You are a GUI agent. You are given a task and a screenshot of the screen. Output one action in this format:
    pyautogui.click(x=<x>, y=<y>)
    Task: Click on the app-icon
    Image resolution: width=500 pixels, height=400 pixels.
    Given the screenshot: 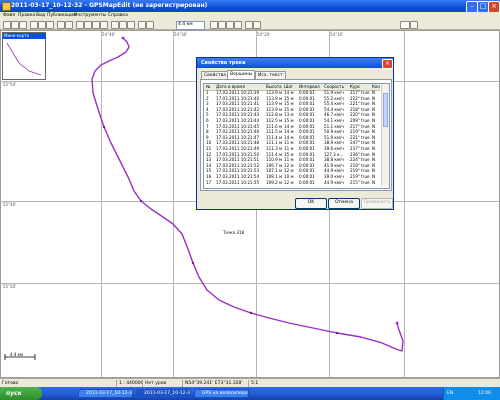 What is the action you would take?
    pyautogui.click(x=6, y=6)
    